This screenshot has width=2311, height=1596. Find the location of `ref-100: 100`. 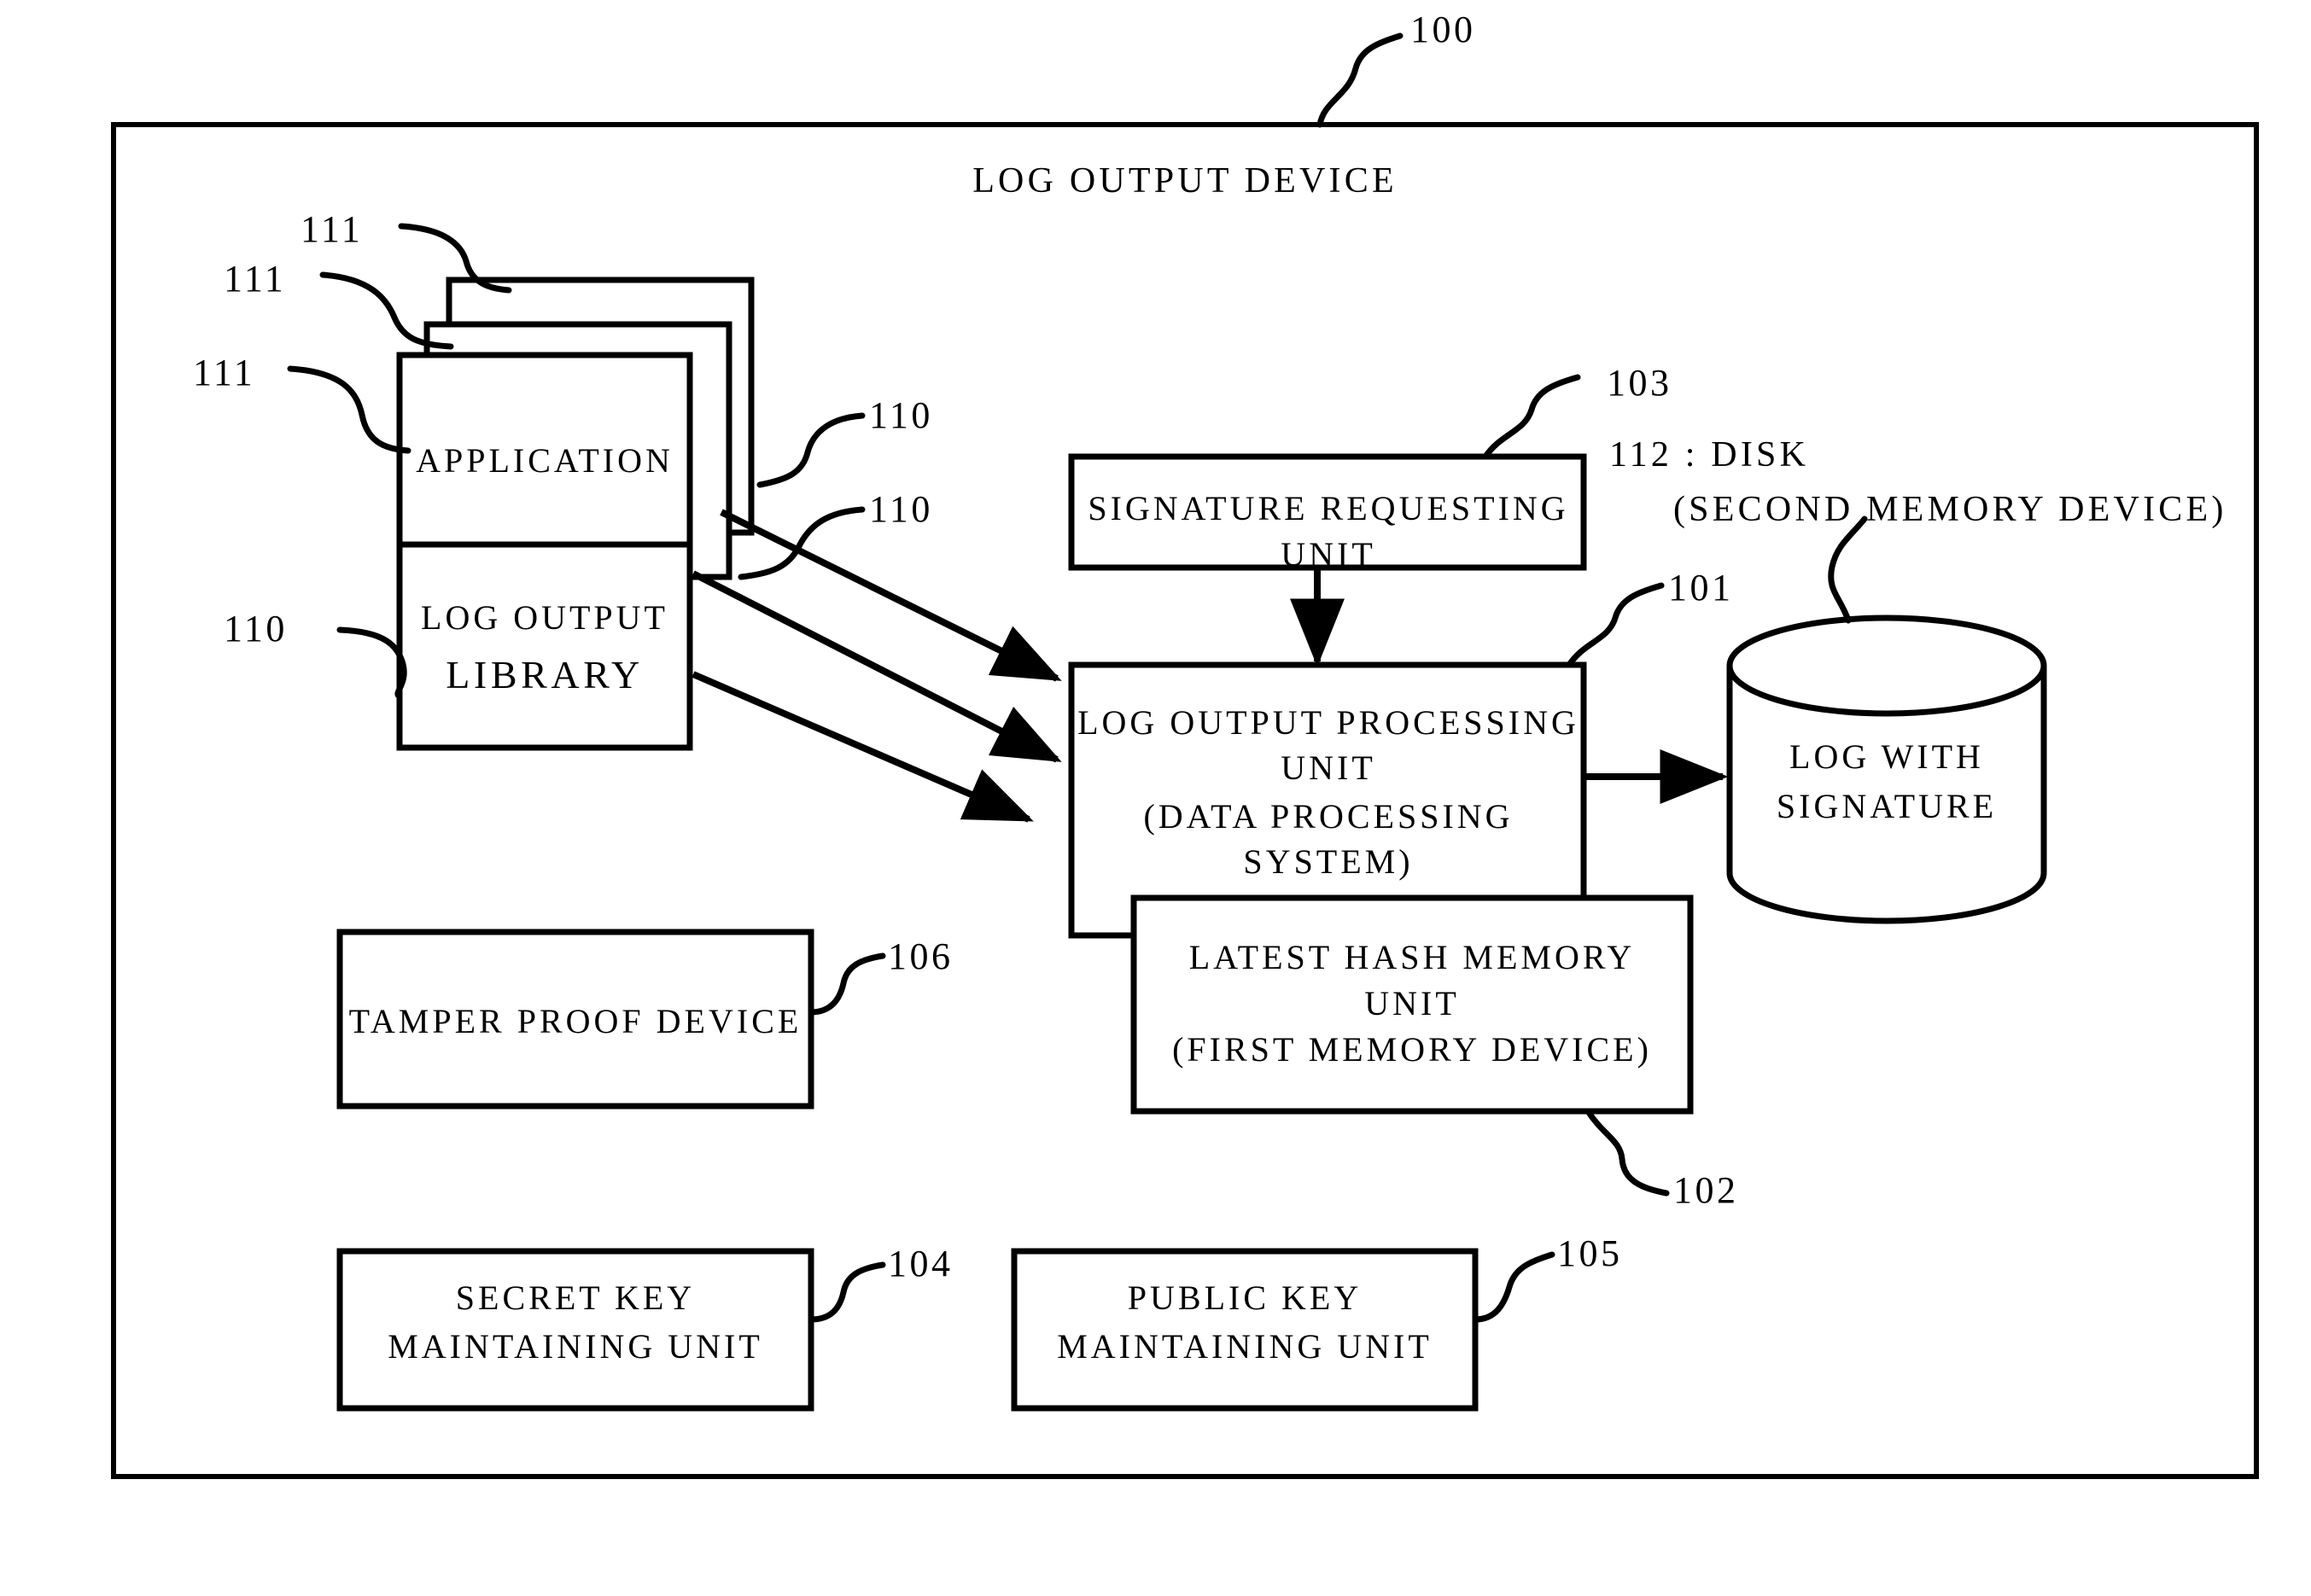

ref-100: 100 is located at coordinates (1443, 29).